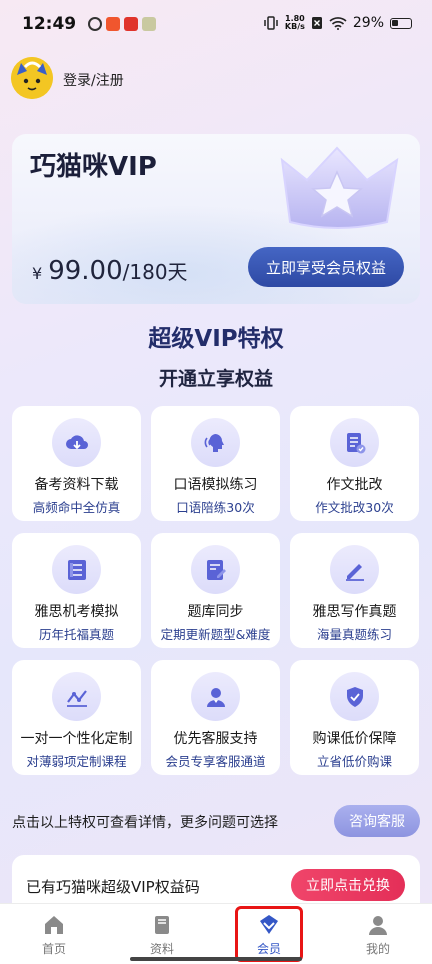 This screenshot has width=432, height=964. I want to click on privilege-tile: 一对一个性化定制 对薄弱项定制课程, so click(76, 717).